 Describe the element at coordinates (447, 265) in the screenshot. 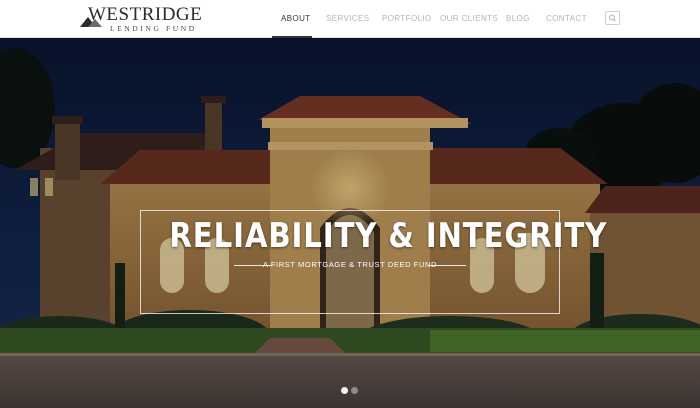

I see `subtitle-right-rule` at that location.